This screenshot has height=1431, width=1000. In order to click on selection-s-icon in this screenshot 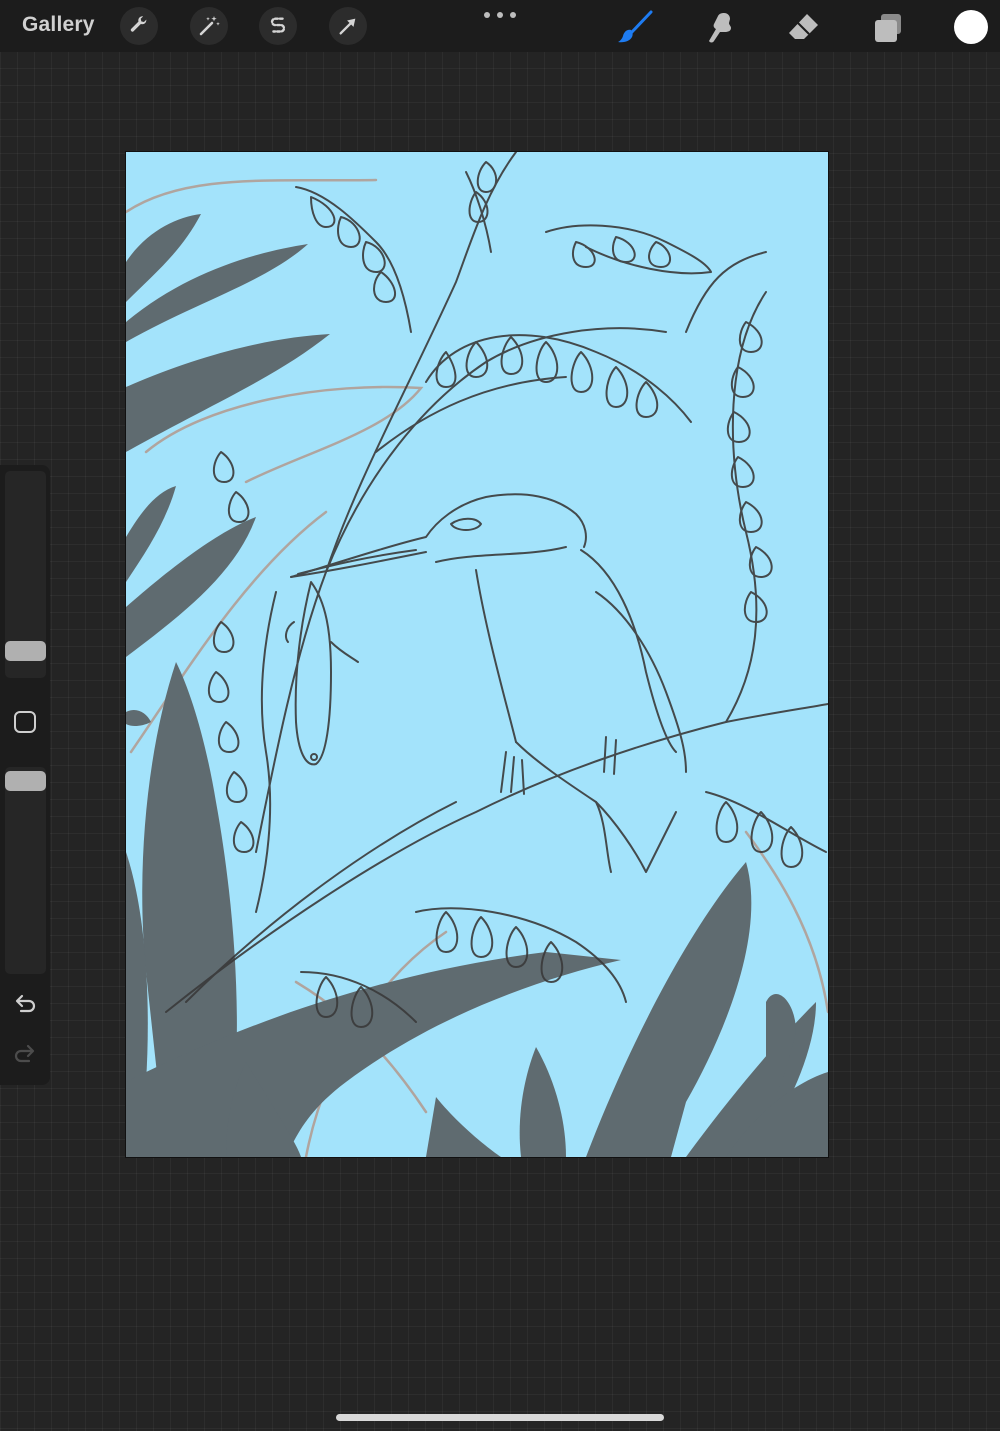, I will do `click(278, 25)`.